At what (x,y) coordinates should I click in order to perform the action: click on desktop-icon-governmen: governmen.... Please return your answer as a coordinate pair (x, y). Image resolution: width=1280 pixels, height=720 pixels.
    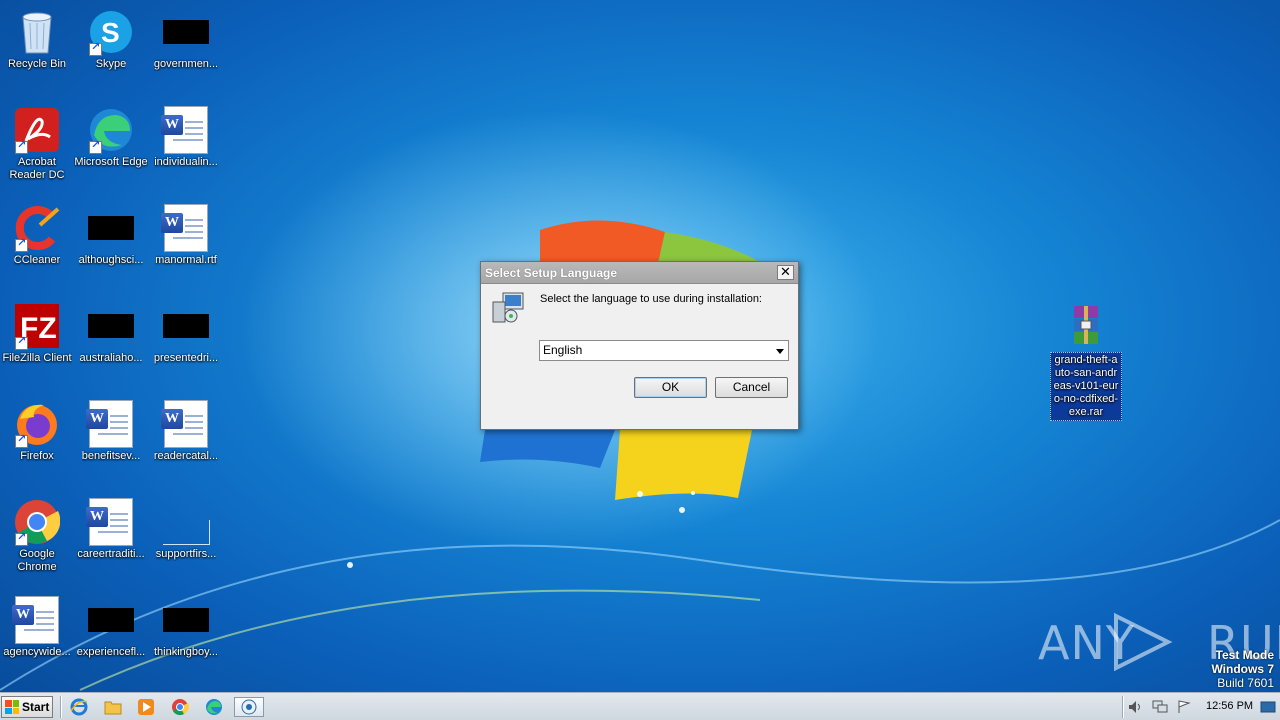
    Looking at the image, I should click on (186, 39).